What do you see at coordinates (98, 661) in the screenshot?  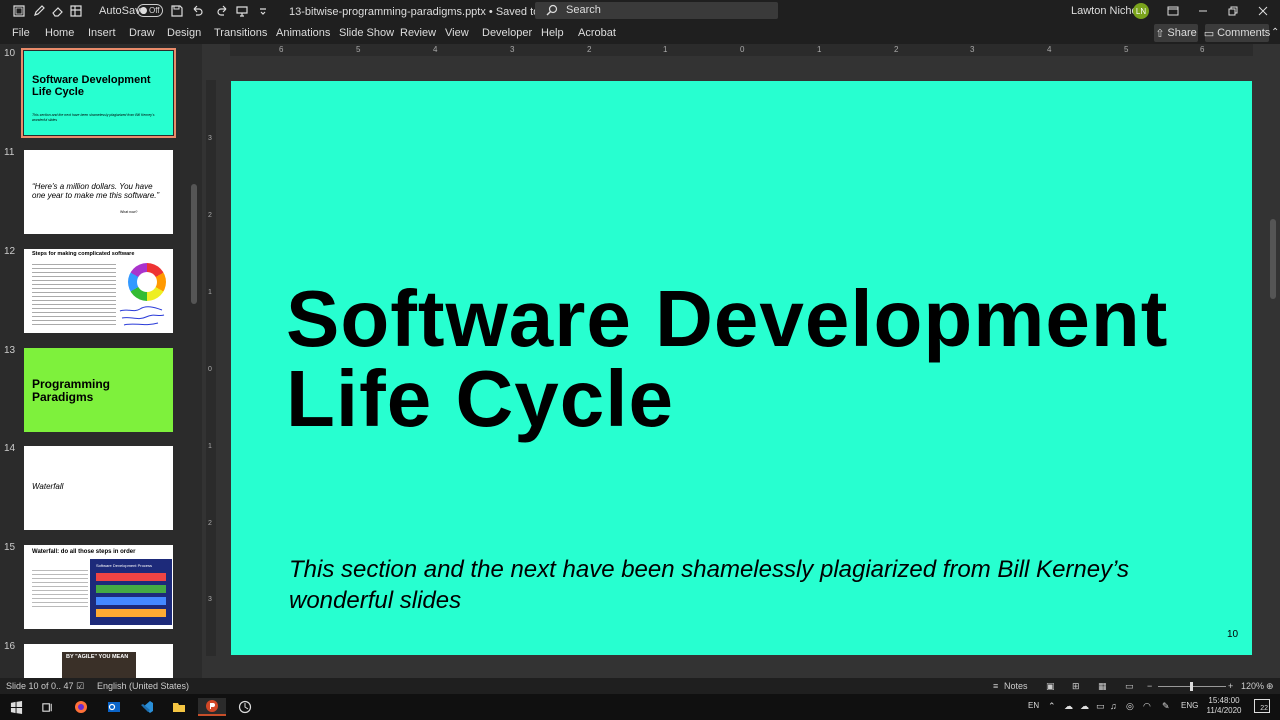 I see `thumbnail-slide-16: BY "AGILE" YOU MEAN` at bounding box center [98, 661].